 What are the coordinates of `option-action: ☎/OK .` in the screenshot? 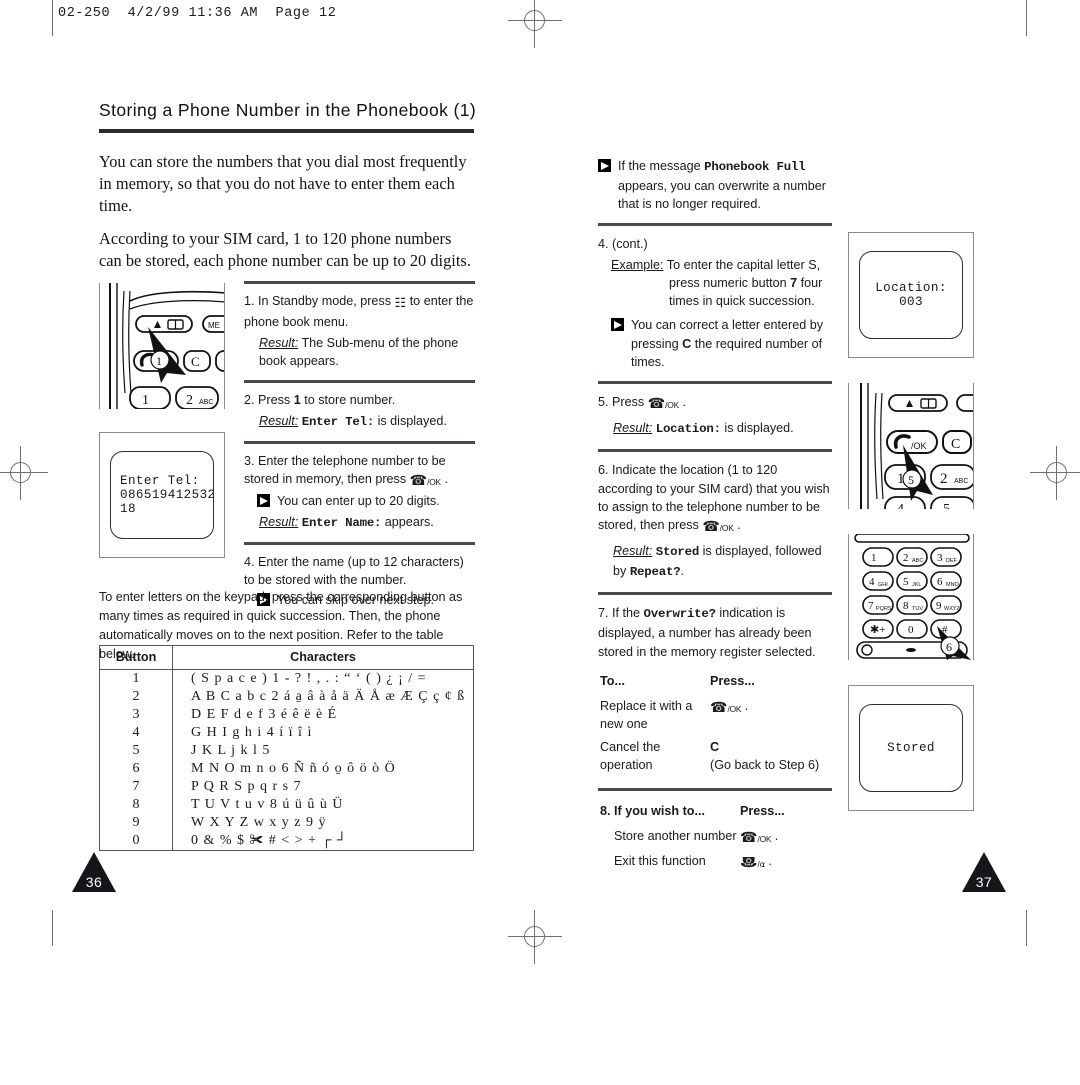 It's located at (770, 716).